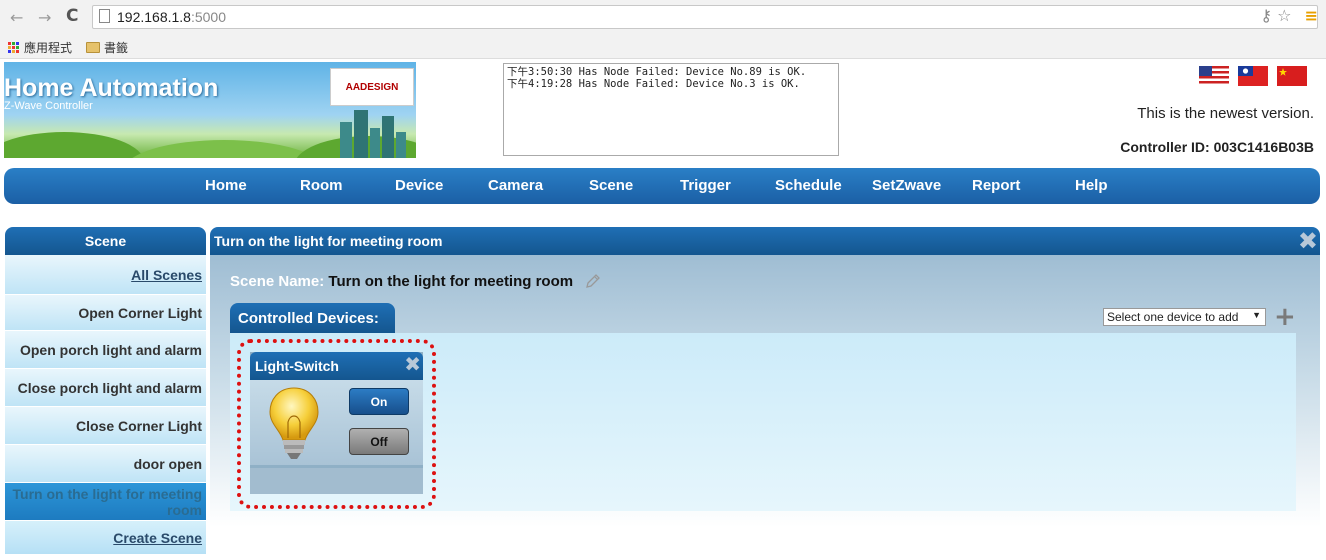 Image resolution: width=1326 pixels, height=560 pixels. What do you see at coordinates (1285, 317) in the screenshot?
I see `add-device-plus-icon: +` at bounding box center [1285, 317].